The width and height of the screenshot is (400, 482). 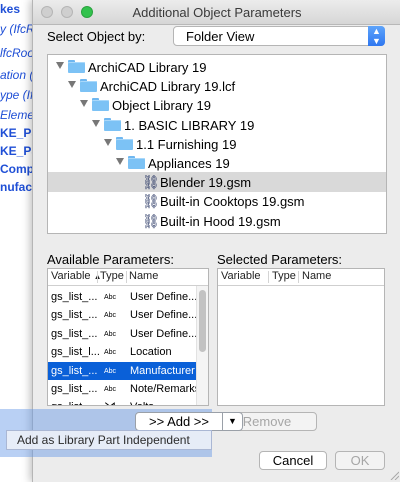 I want to click on selected-parameters-table: Variable Type Name, so click(x=301, y=337).